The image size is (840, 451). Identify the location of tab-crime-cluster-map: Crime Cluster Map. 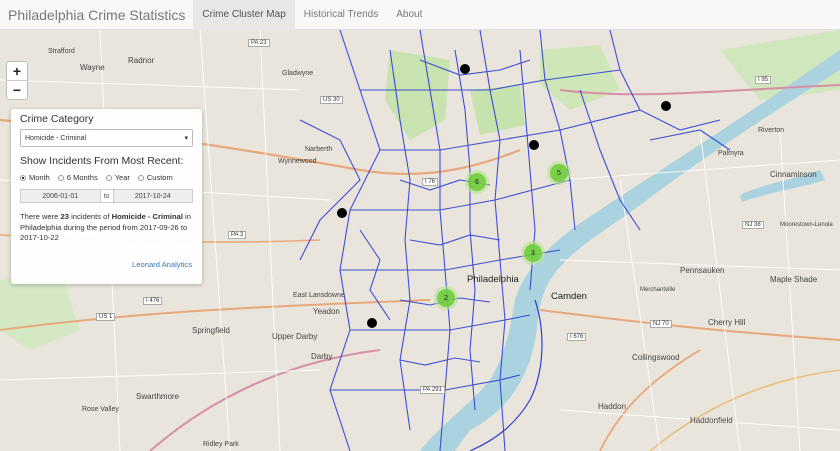
(244, 15).